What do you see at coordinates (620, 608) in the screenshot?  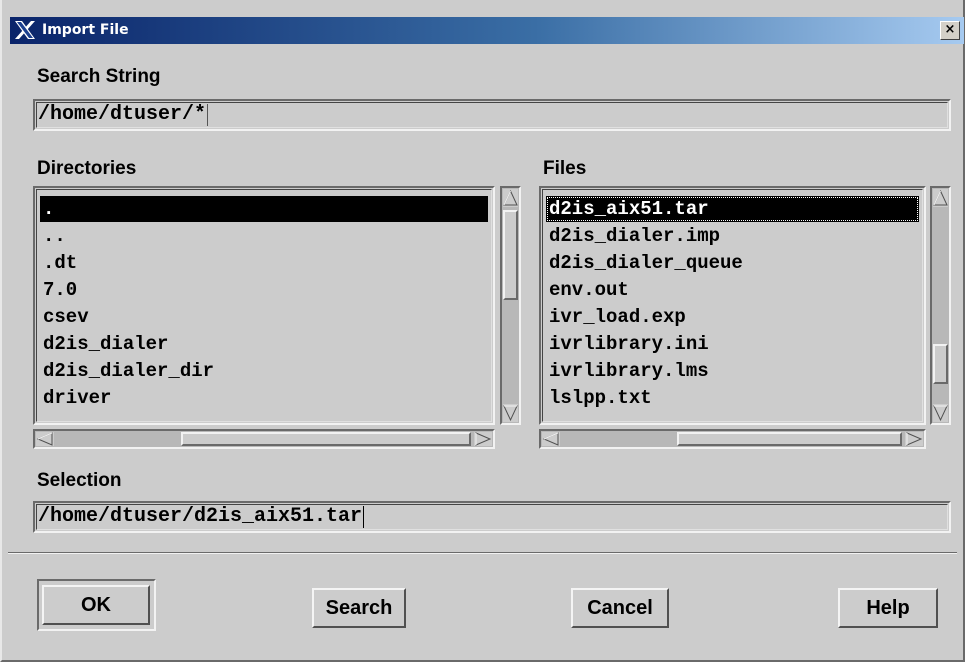 I see `cancel-button: Cancel` at bounding box center [620, 608].